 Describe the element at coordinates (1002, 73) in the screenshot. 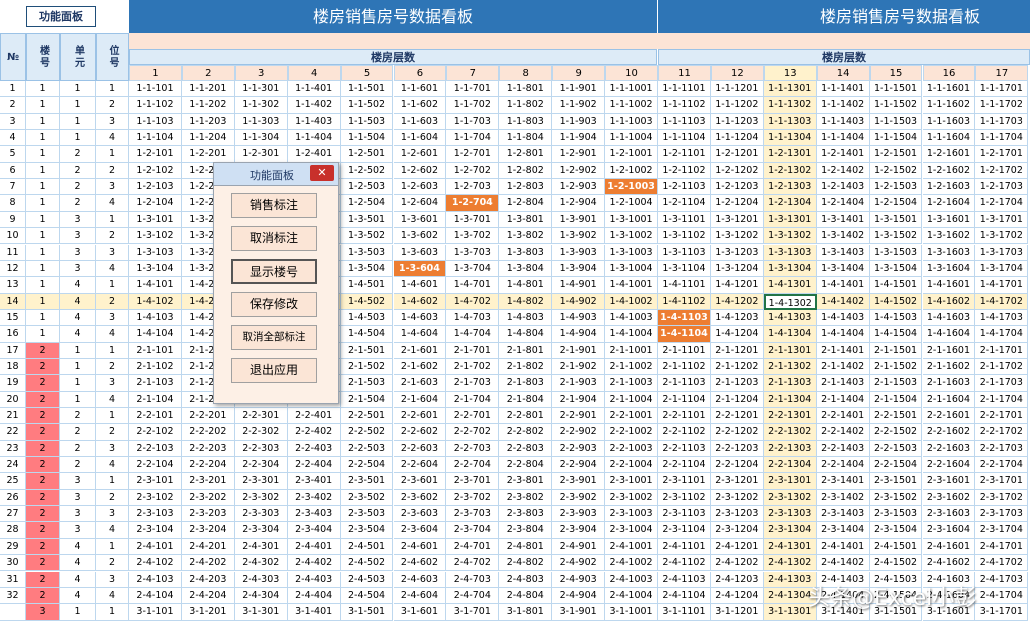

I see `floor-header-17: 17` at that location.